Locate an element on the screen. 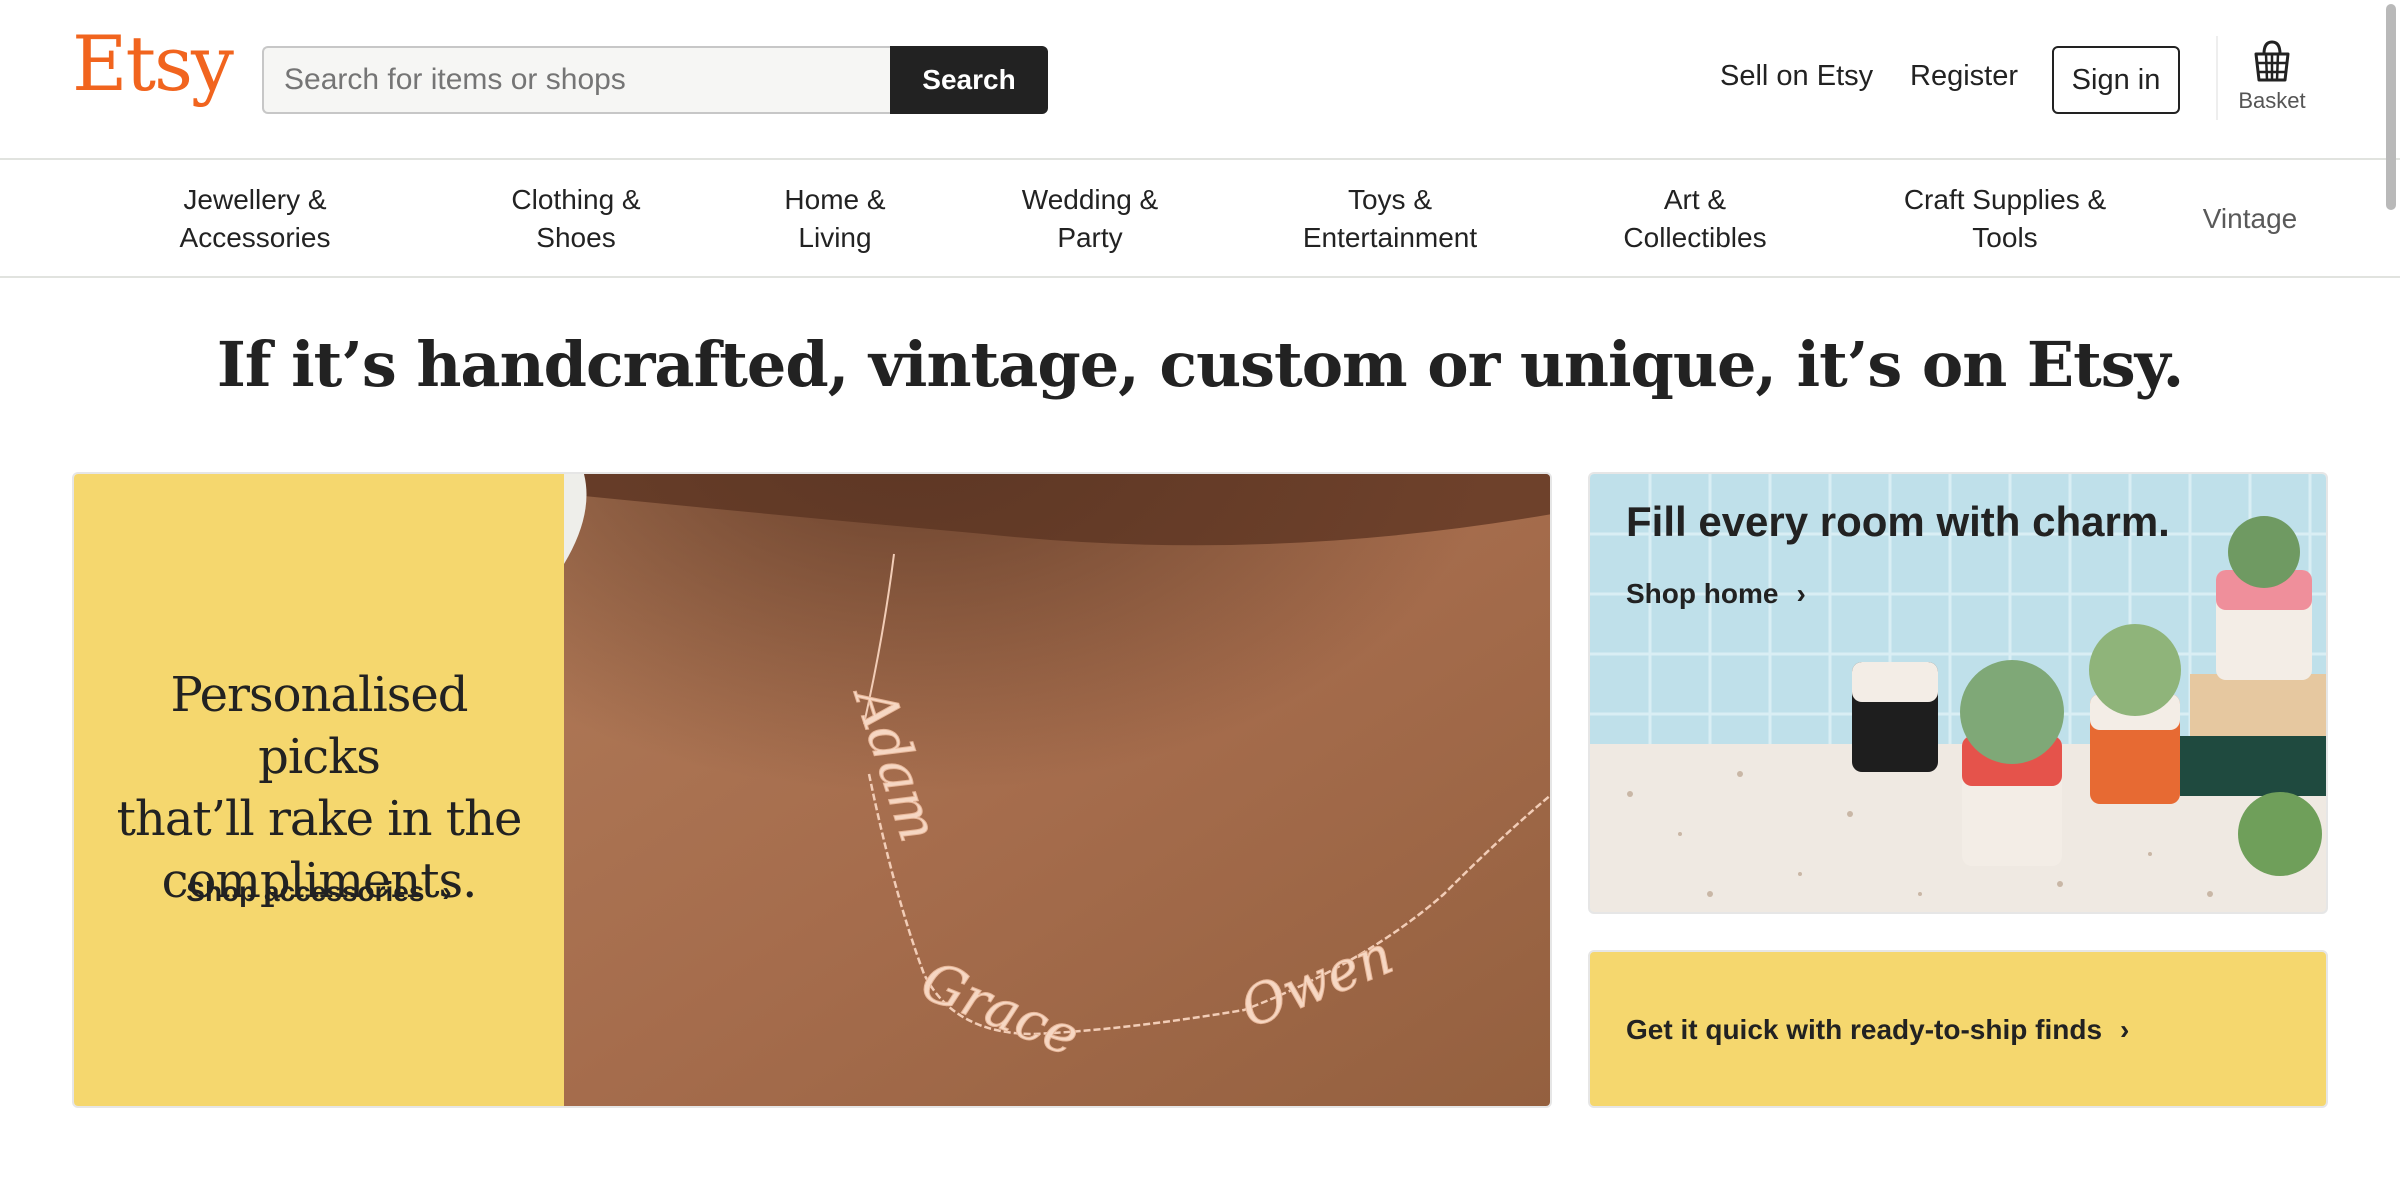 The width and height of the screenshot is (2400, 1200). header-divider is located at coordinates (2217, 78).